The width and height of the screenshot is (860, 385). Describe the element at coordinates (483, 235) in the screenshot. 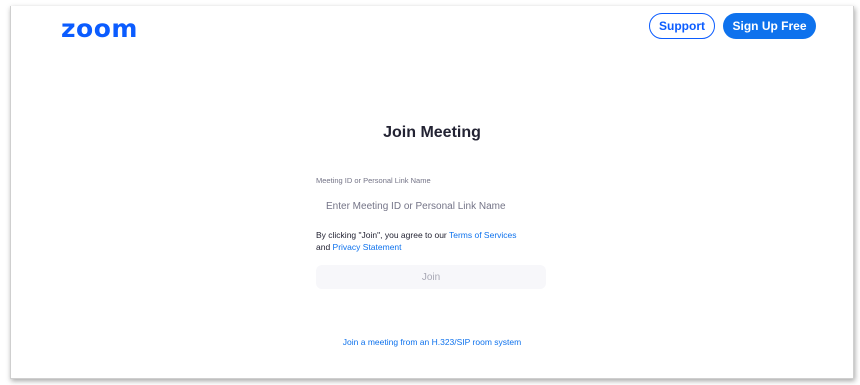

I see `terms-of-services-link: Terms of Services` at that location.